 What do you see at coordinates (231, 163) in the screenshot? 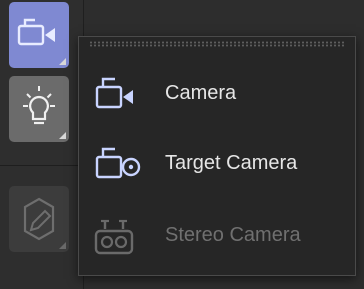
I see `menu-item-label: Target Camera` at bounding box center [231, 163].